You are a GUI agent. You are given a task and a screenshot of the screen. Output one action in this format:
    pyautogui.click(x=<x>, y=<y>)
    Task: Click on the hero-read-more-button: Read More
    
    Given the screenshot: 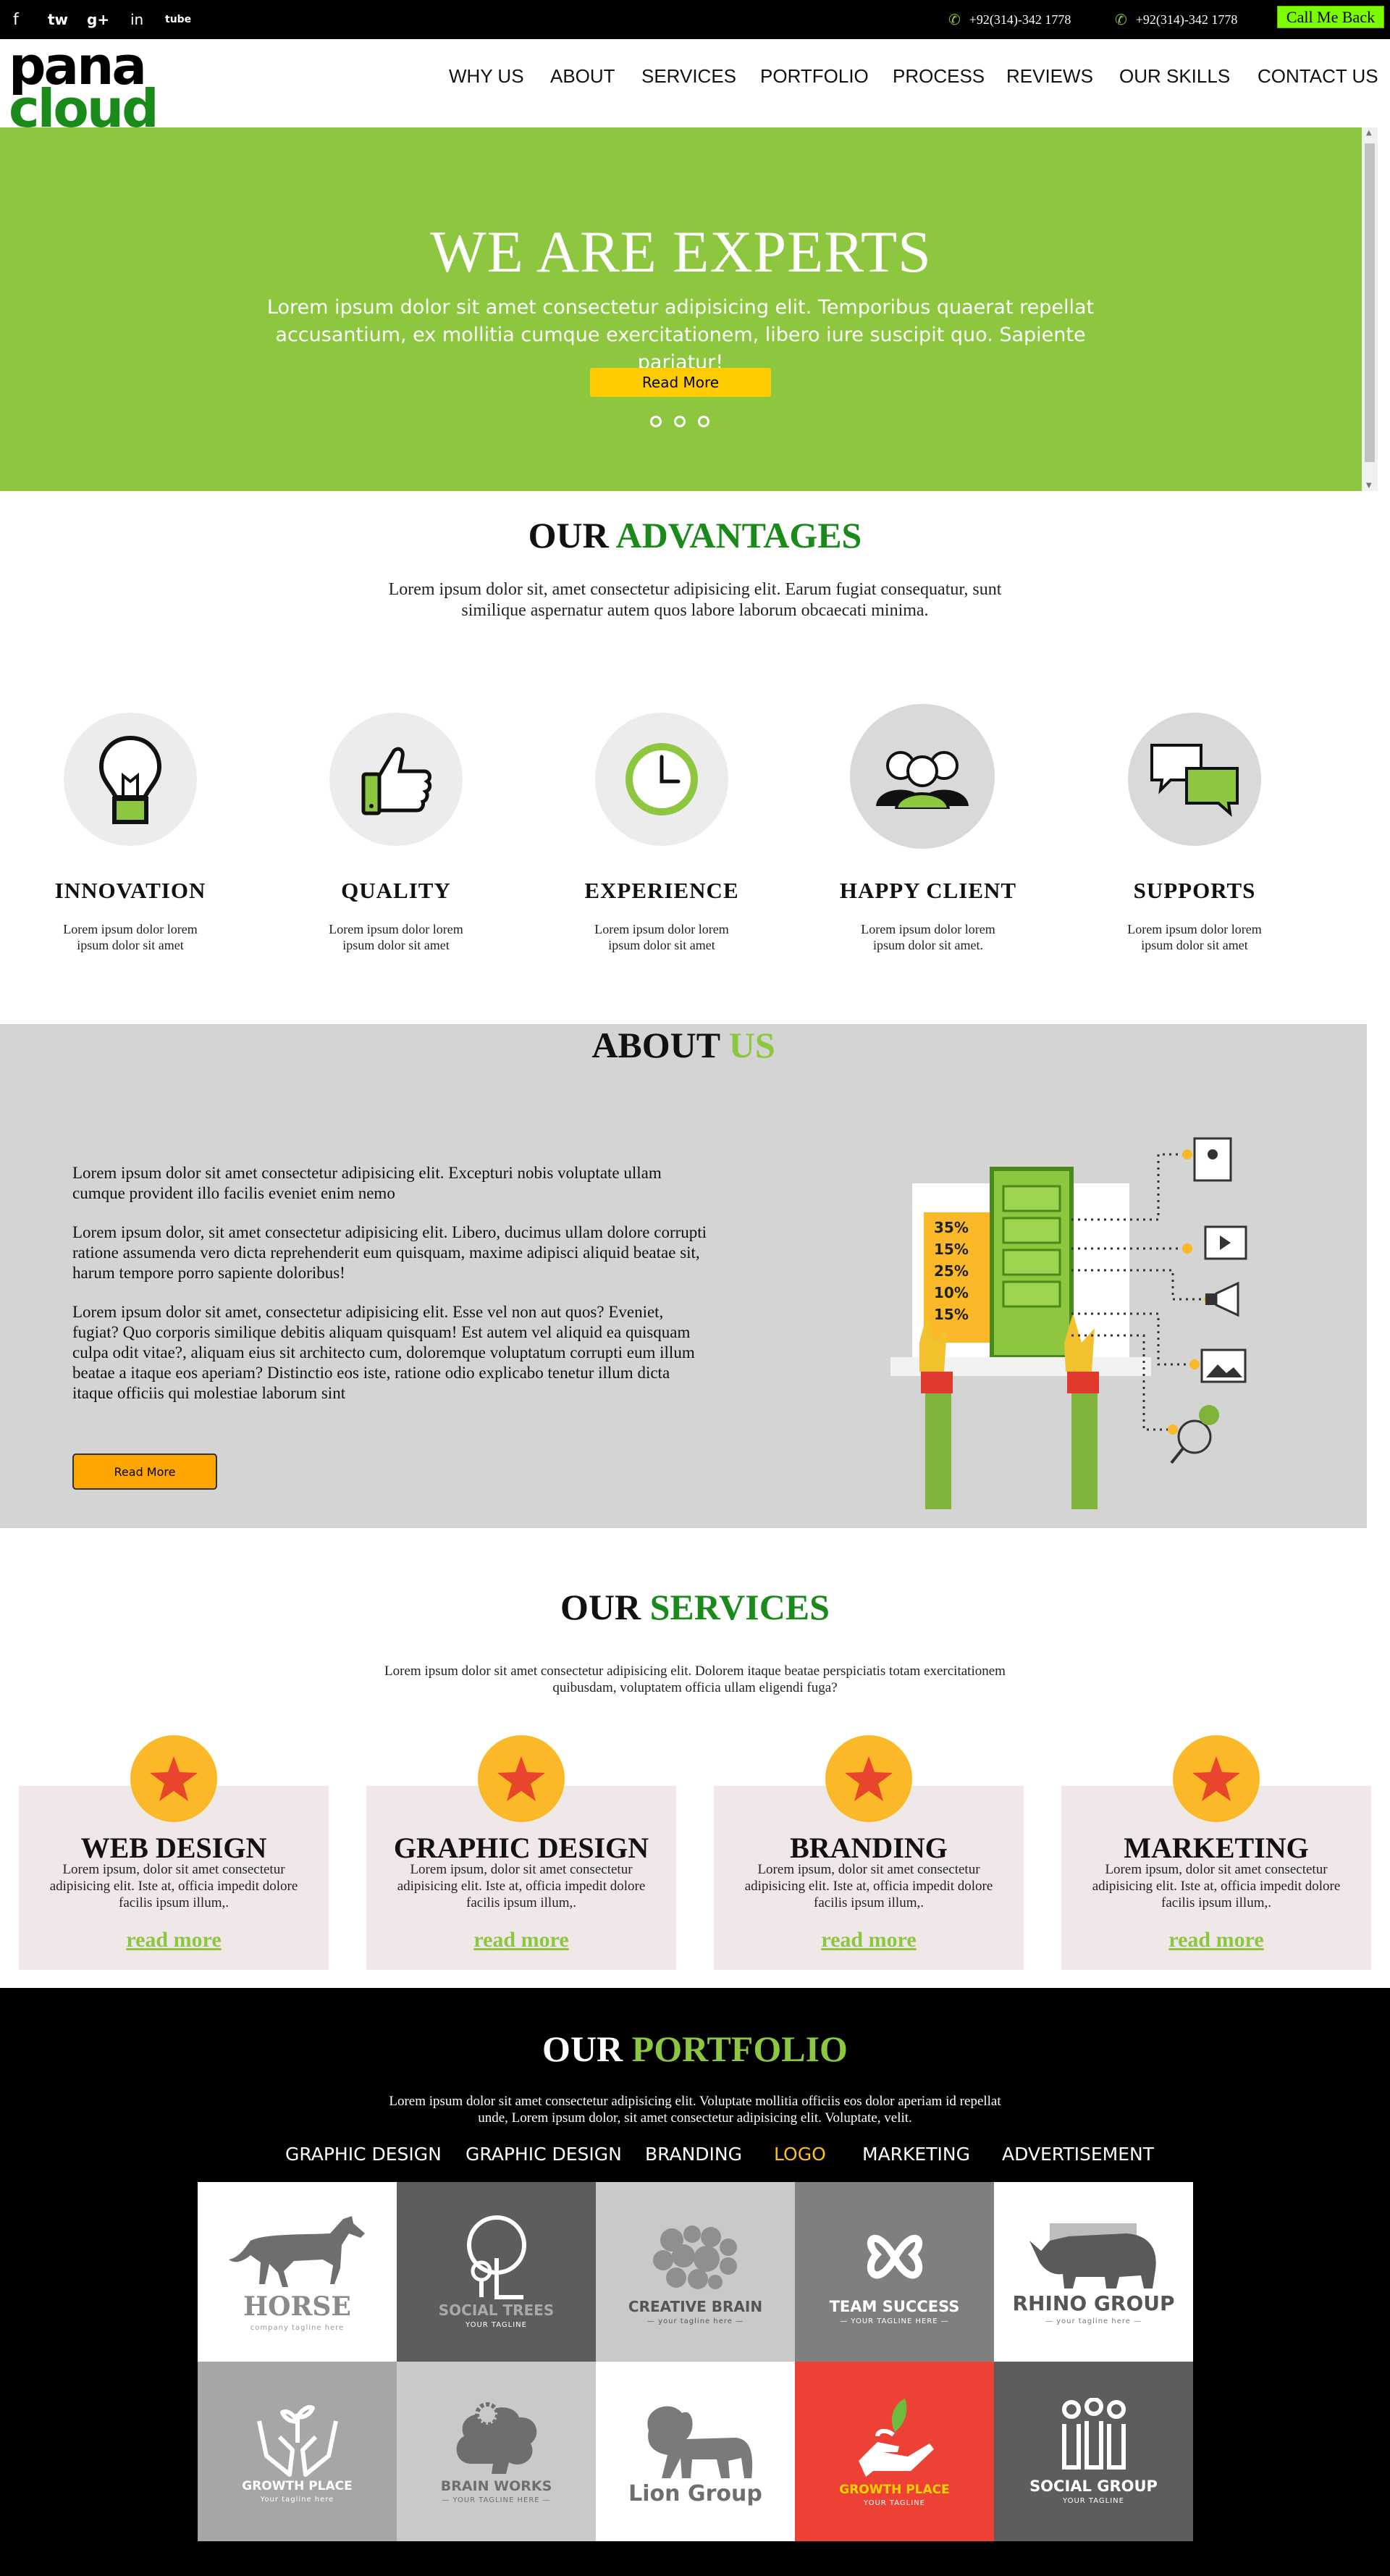 What is the action you would take?
    pyautogui.click(x=681, y=382)
    